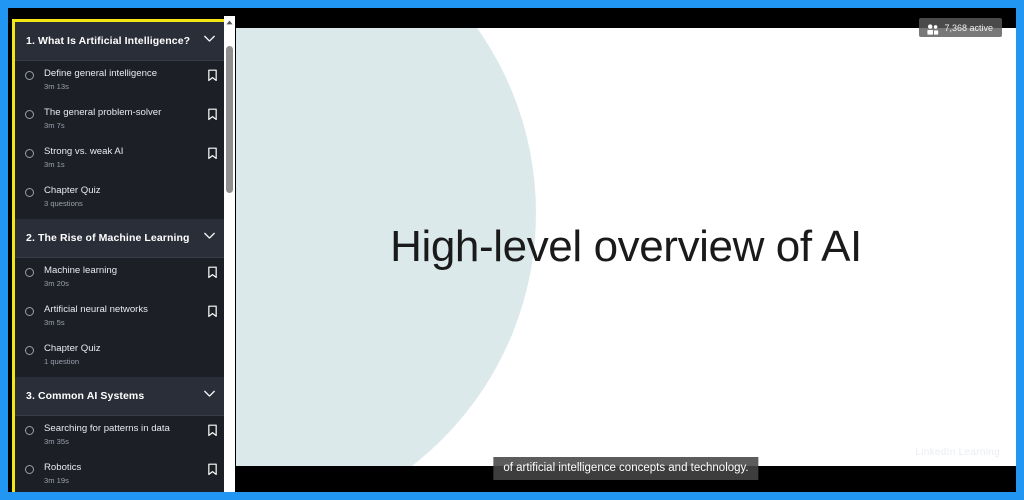  I want to click on toc-item-body: Chapter Quiz 1 question, so click(125, 355).